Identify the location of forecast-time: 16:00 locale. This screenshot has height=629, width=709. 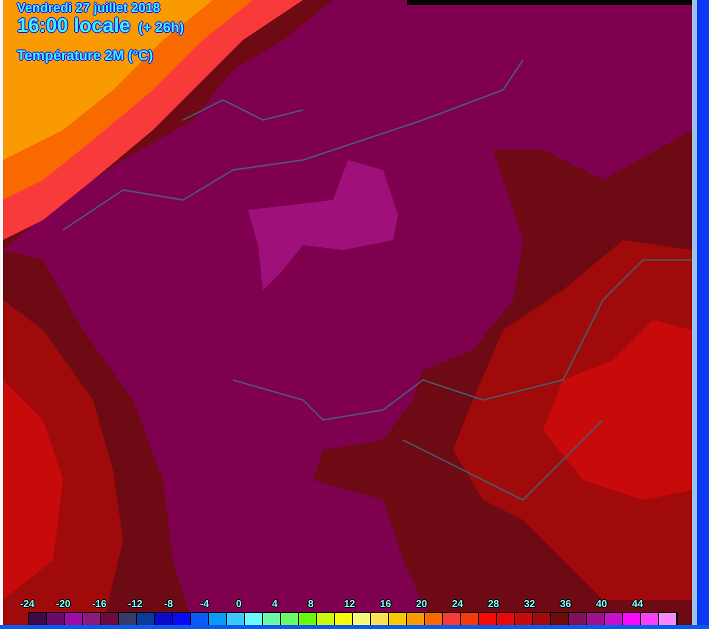
(73, 26).